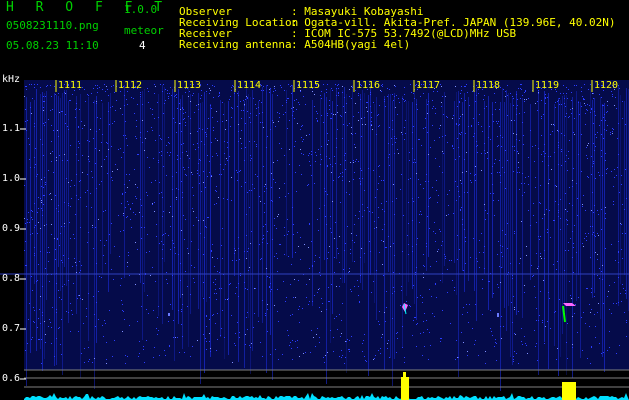  What do you see at coordinates (11, 228) in the screenshot?
I see `freq-tick-0-9: 0.9` at bounding box center [11, 228].